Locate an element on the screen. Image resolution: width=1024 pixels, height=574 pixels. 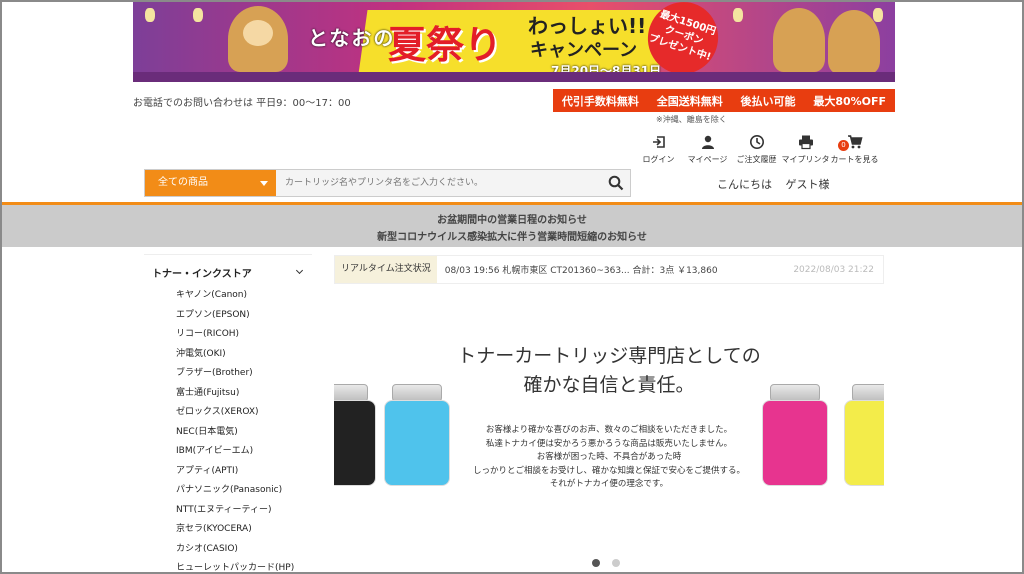
header-icon-nav: ログイン マイページ ご注文履歴 マイプリンタ 0 カートを見る is located at coordinates (756, 149).